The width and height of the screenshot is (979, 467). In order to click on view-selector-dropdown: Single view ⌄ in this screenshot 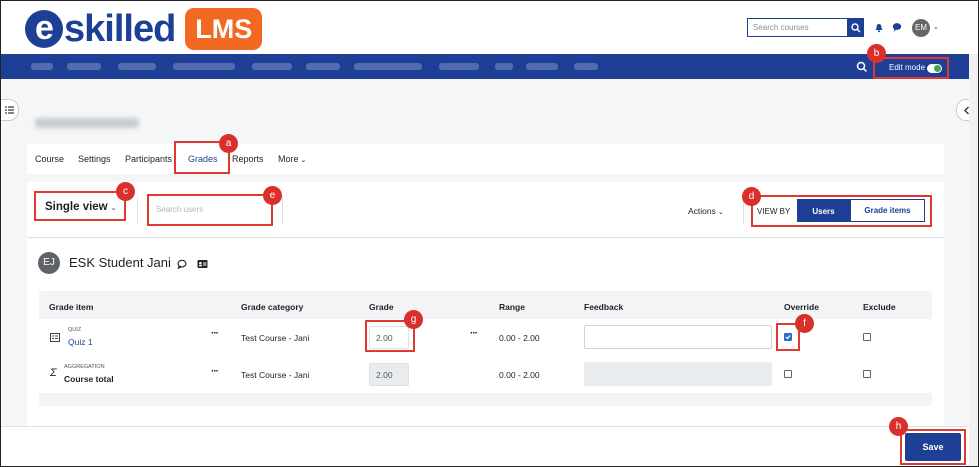, I will do `click(80, 206)`.